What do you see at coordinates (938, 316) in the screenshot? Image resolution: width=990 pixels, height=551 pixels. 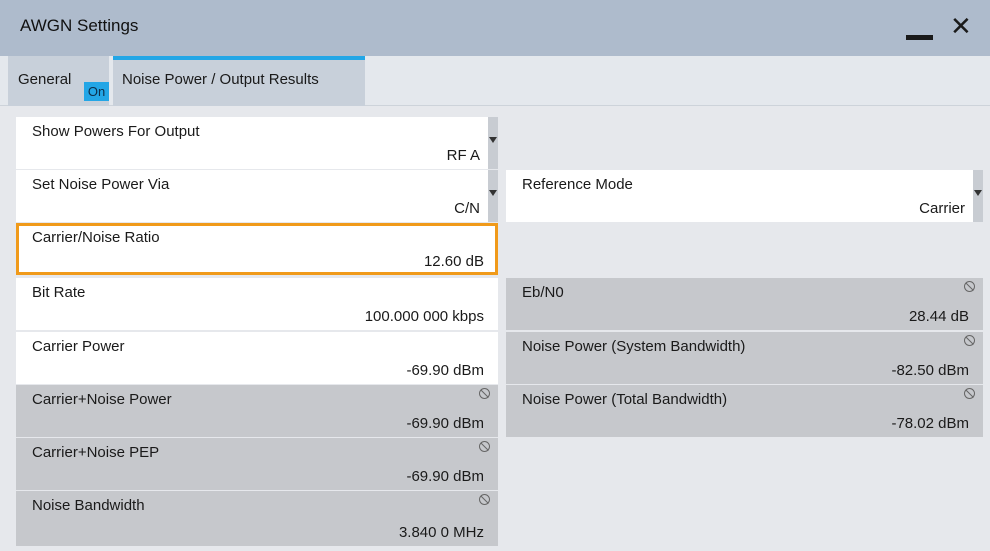 I see `field-value: 28.44 dB` at bounding box center [938, 316].